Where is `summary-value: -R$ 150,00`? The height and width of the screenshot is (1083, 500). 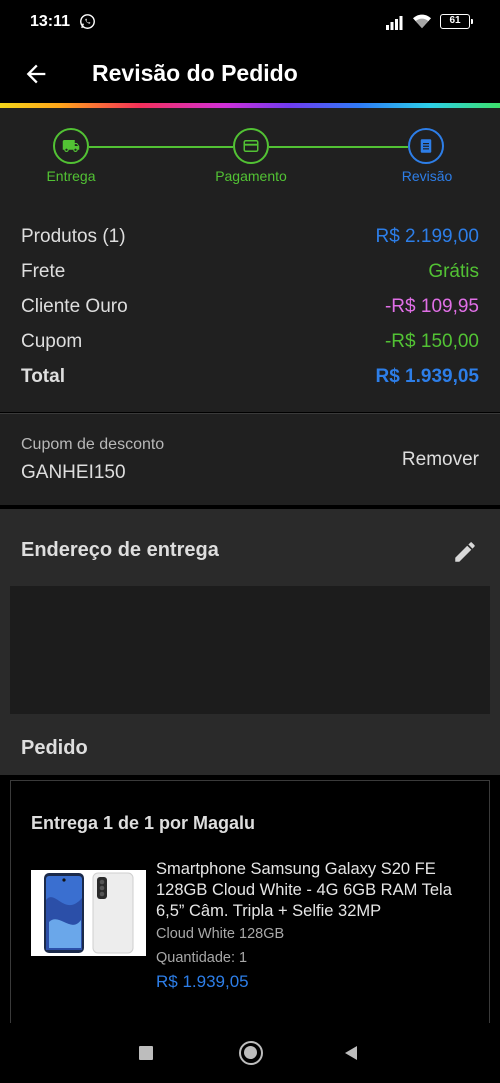
summary-value: -R$ 150,00 is located at coordinates (431, 341).